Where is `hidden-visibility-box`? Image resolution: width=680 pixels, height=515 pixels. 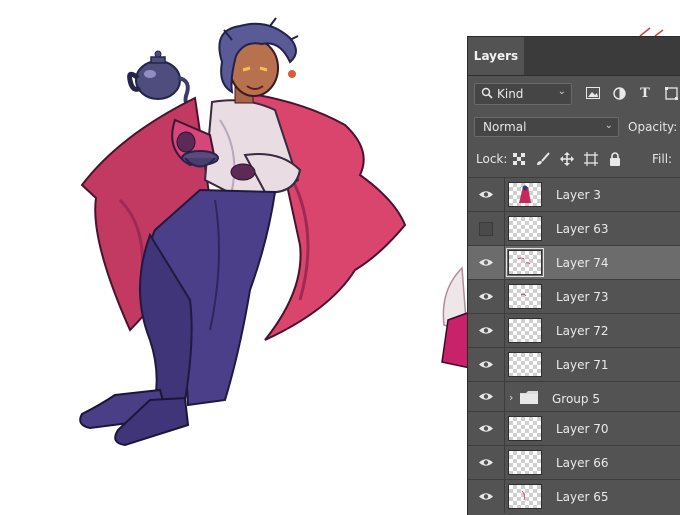 hidden-visibility-box is located at coordinates (486, 228).